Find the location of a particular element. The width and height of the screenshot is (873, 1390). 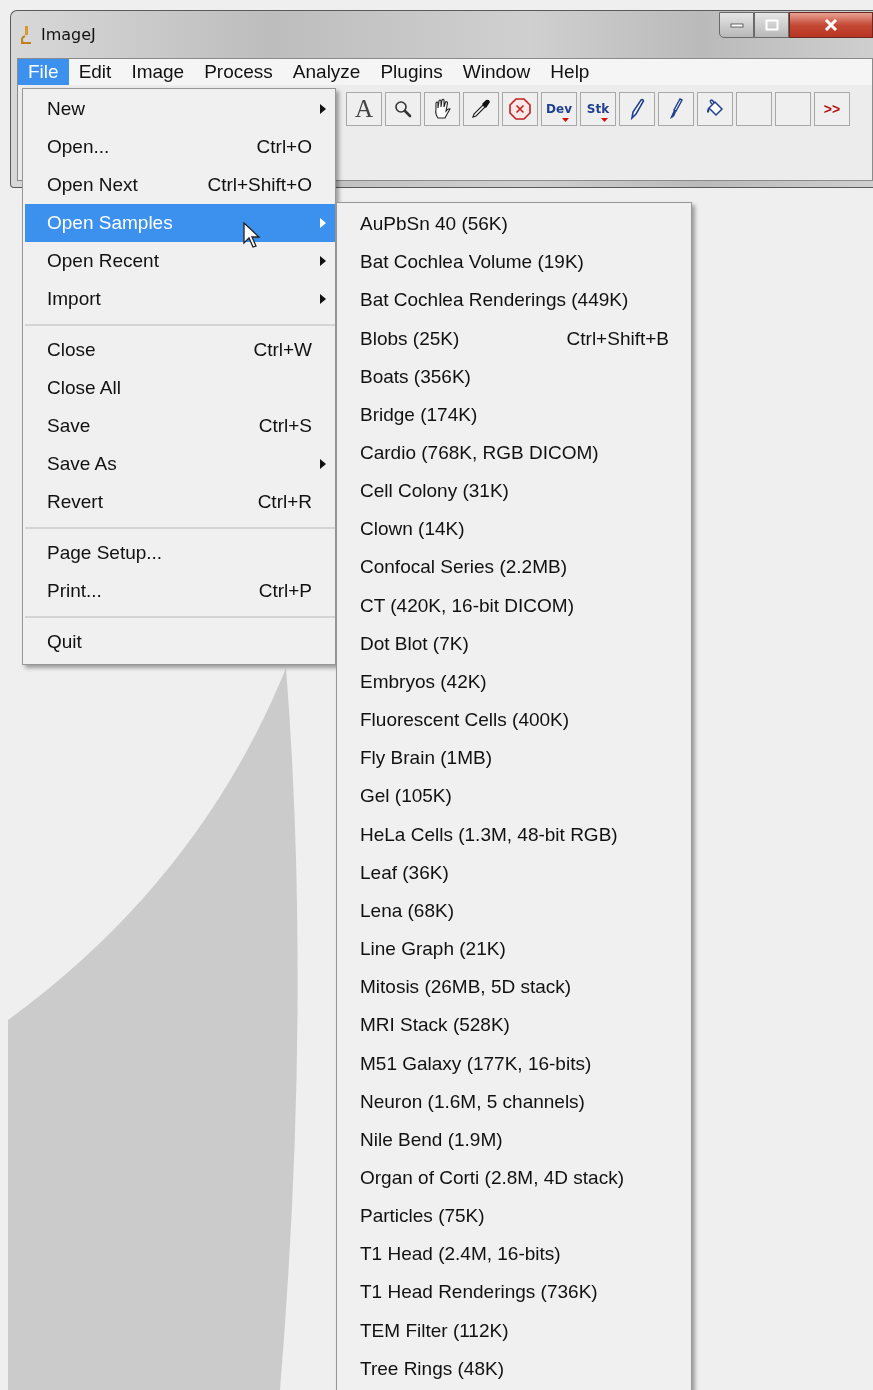

menu-item: TEM Filter (112K) is located at coordinates (514, 1330).